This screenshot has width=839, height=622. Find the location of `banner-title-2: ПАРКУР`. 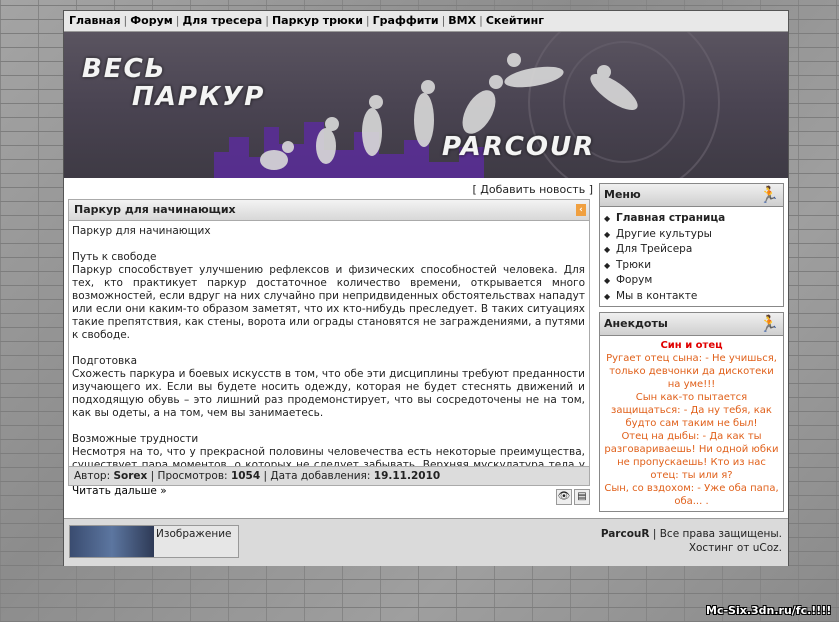

banner-title-2: ПАРКУР is located at coordinates (199, 97).